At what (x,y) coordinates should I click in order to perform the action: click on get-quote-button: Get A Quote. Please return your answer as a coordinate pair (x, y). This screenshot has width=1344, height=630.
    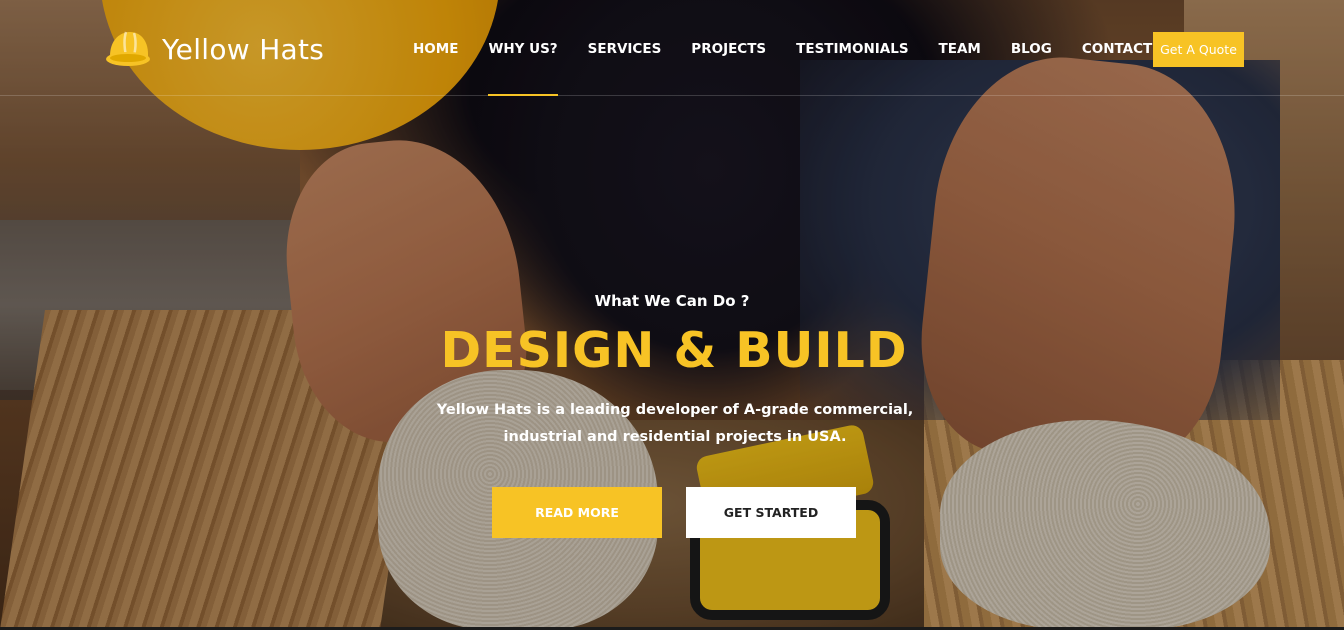
    Looking at the image, I should click on (1198, 49).